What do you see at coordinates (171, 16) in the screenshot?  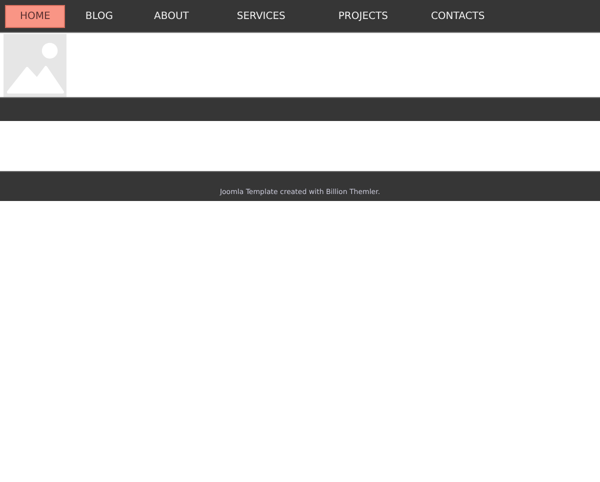 I see `nav-item: ABOUT` at bounding box center [171, 16].